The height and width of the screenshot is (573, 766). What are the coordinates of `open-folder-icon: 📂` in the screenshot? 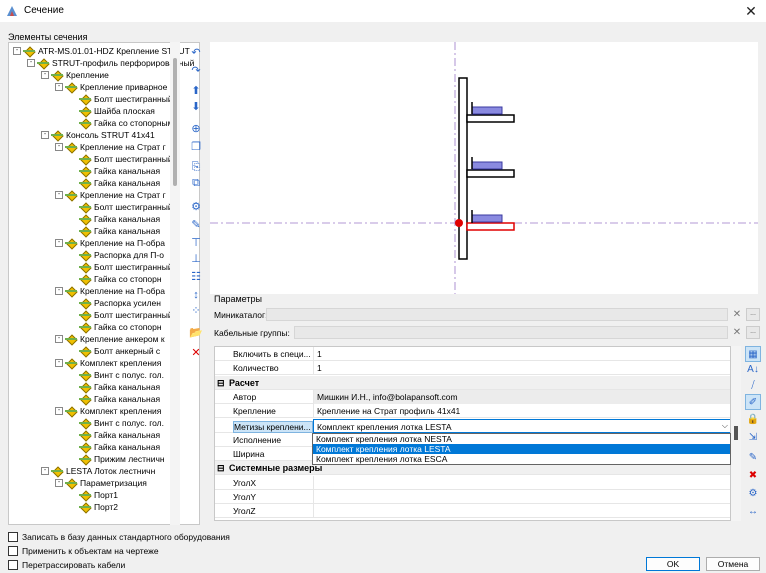 It's located at (196, 333).